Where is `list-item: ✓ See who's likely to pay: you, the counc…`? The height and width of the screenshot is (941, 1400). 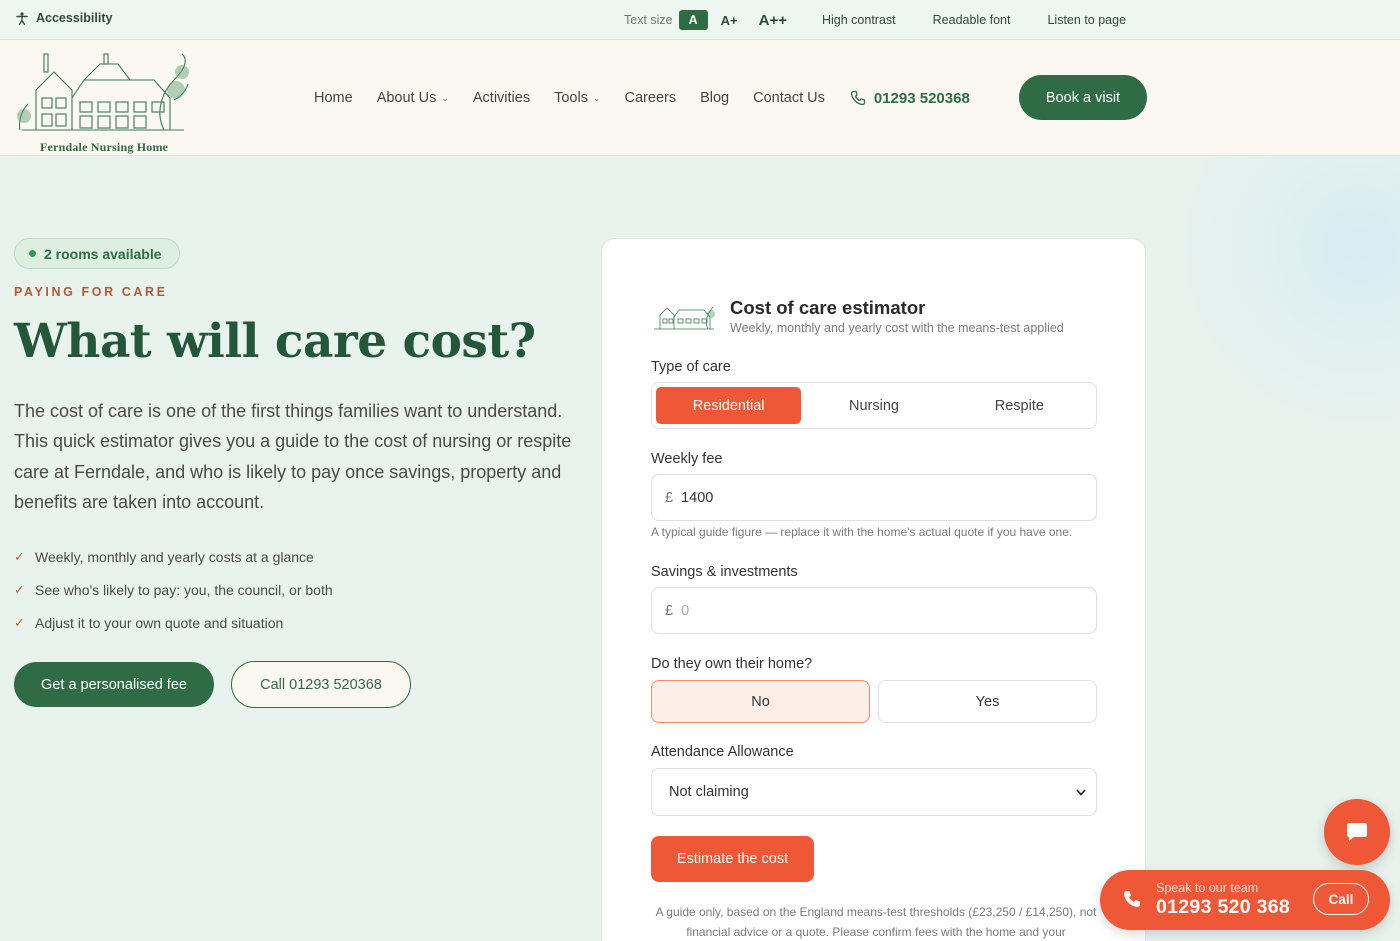
list-item: ✓ See who's likely to pay: you, the counc… is located at coordinates (173, 589).